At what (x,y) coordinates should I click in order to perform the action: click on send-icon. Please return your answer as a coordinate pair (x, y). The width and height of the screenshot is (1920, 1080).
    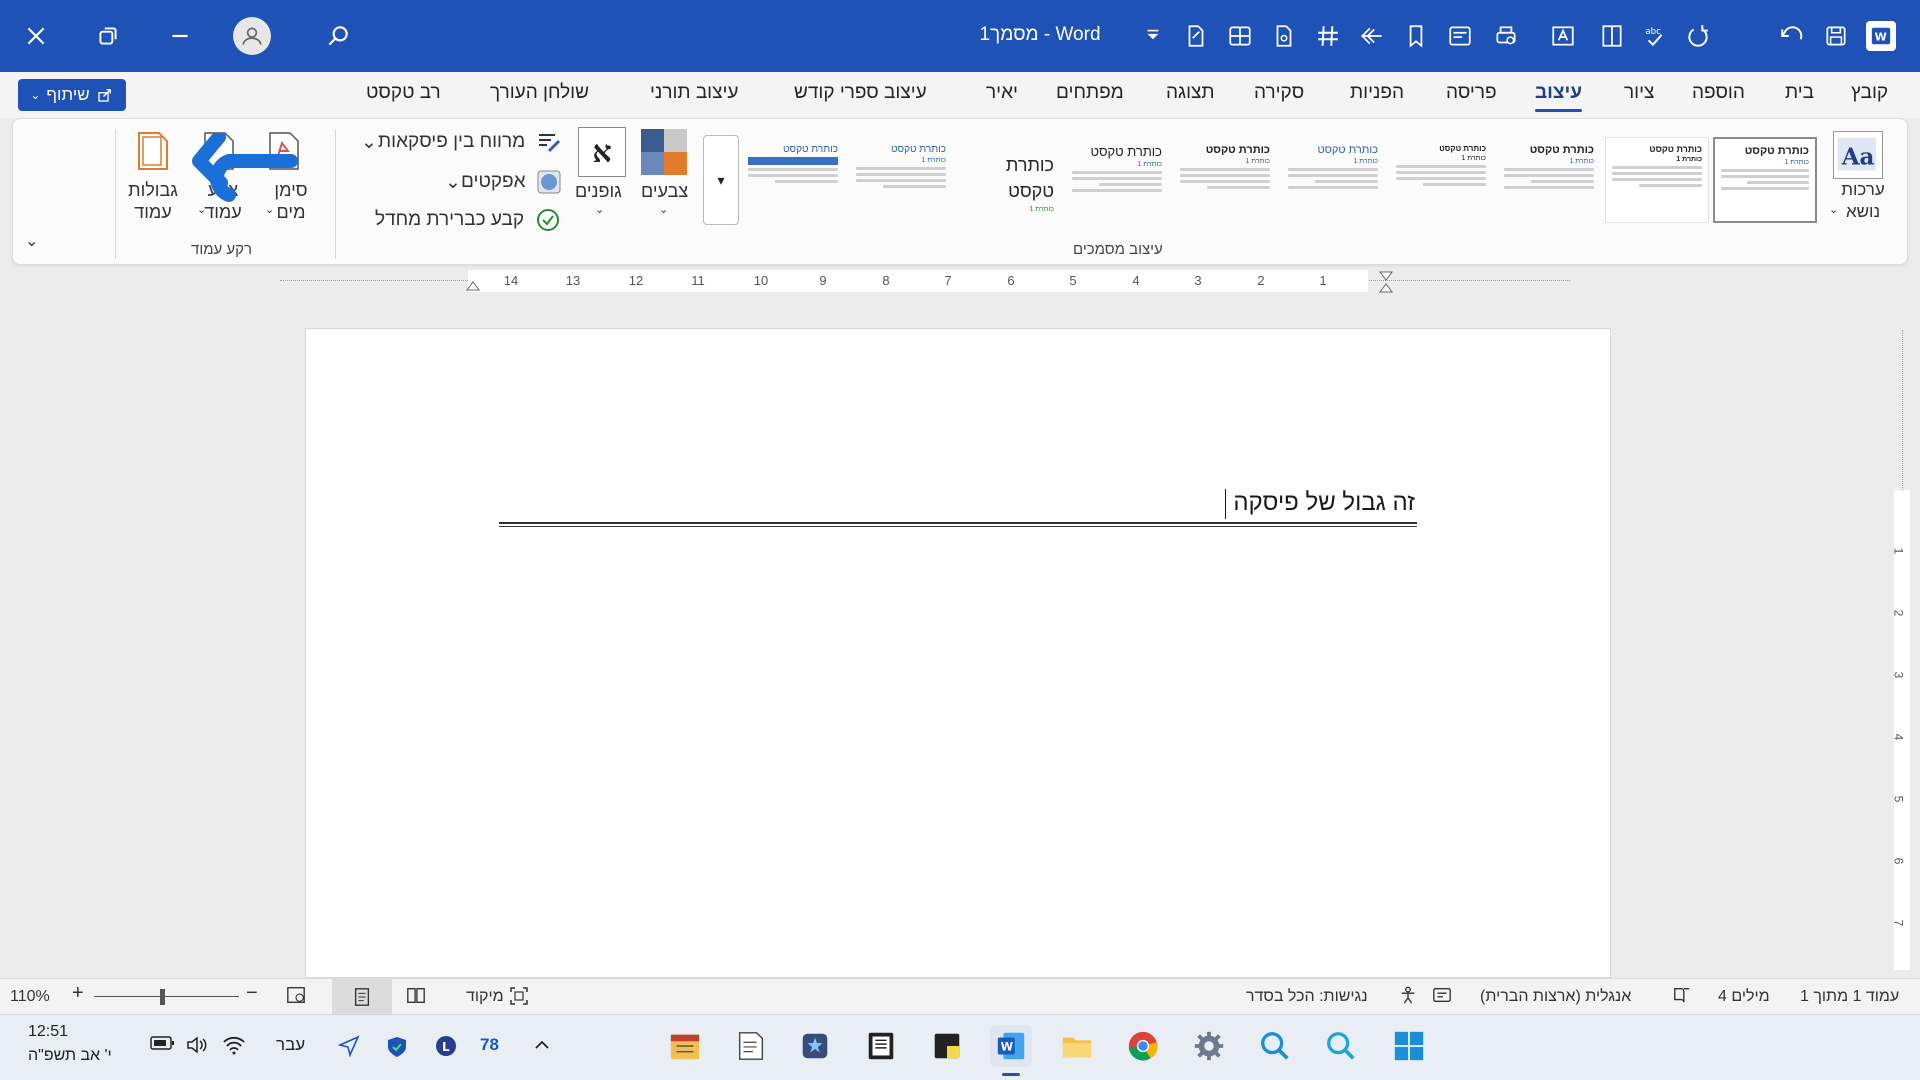
    Looking at the image, I should click on (348, 1048).